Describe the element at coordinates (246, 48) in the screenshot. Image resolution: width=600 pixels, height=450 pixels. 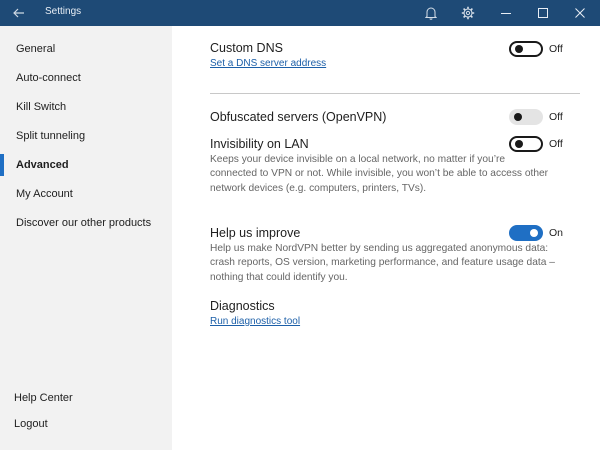
I see `custom-dns-title: Custom DNS` at that location.